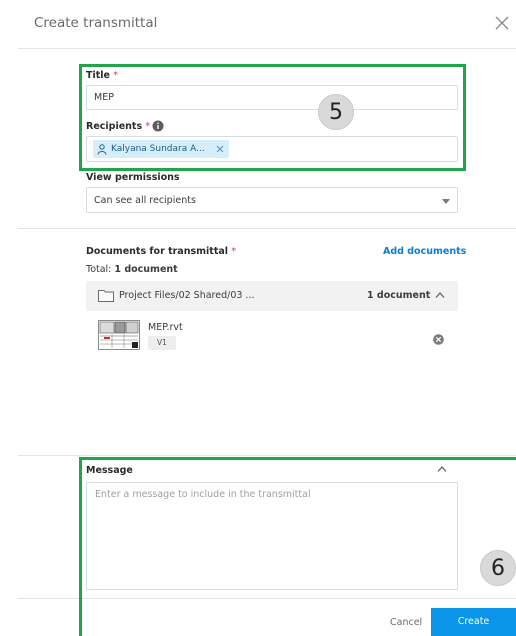 The width and height of the screenshot is (516, 636). Describe the element at coordinates (220, 149) in the screenshot. I see `remove-recipient-icon` at that location.